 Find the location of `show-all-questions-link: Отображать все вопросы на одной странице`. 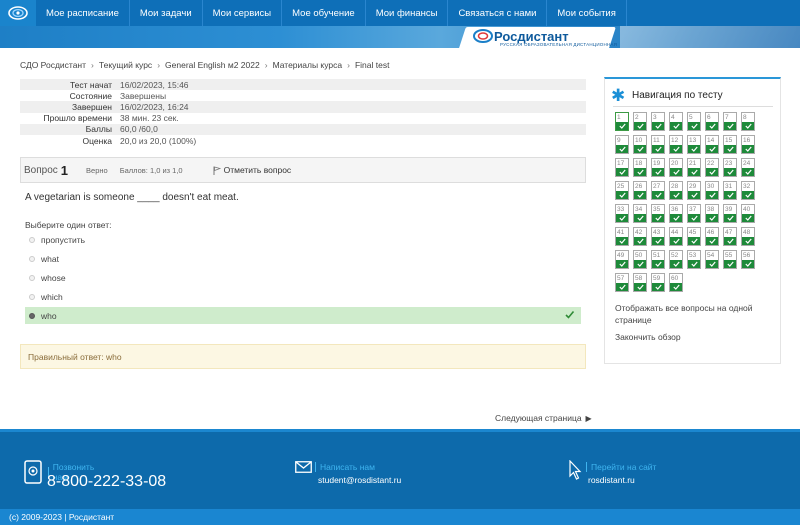

show-all-questions-link: Отображать все вопросы на одной странице is located at coordinates (690, 314).